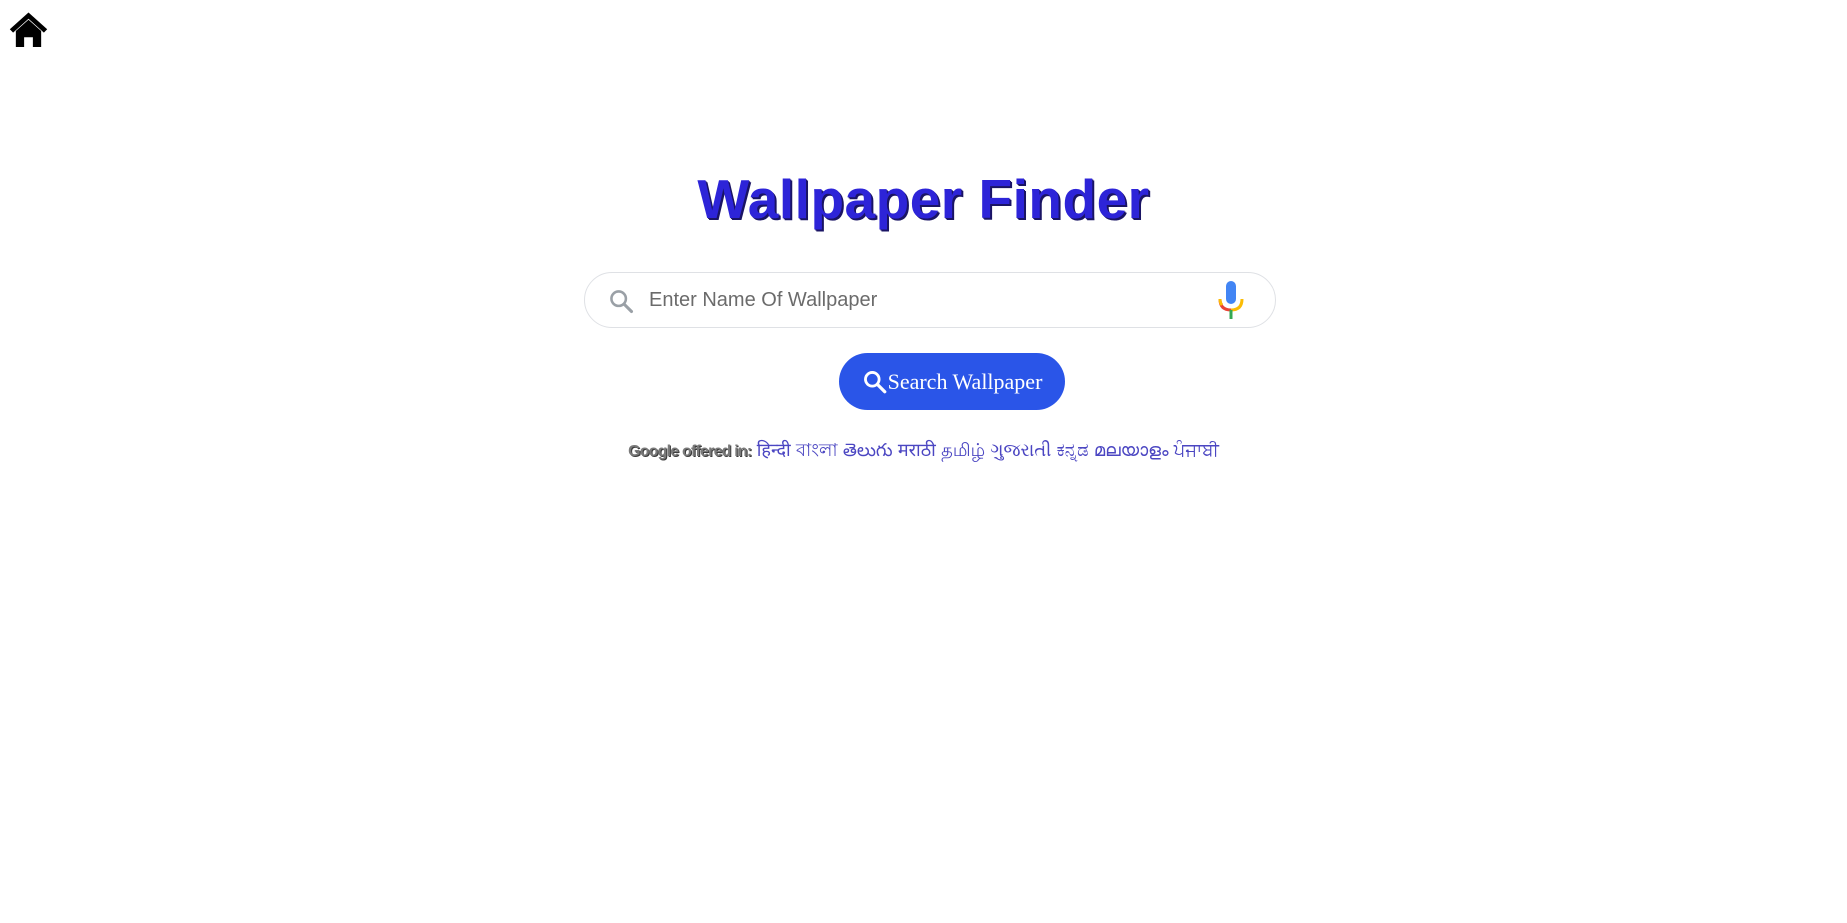  I want to click on language-link-marathi: मराठी, so click(917, 450).